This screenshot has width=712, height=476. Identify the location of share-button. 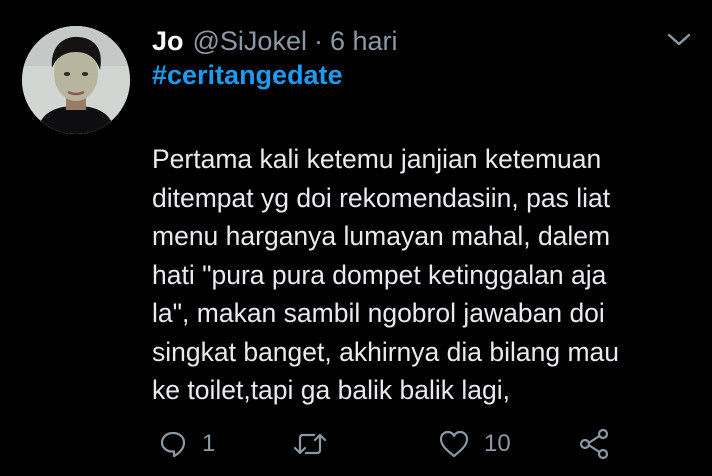
(594, 444).